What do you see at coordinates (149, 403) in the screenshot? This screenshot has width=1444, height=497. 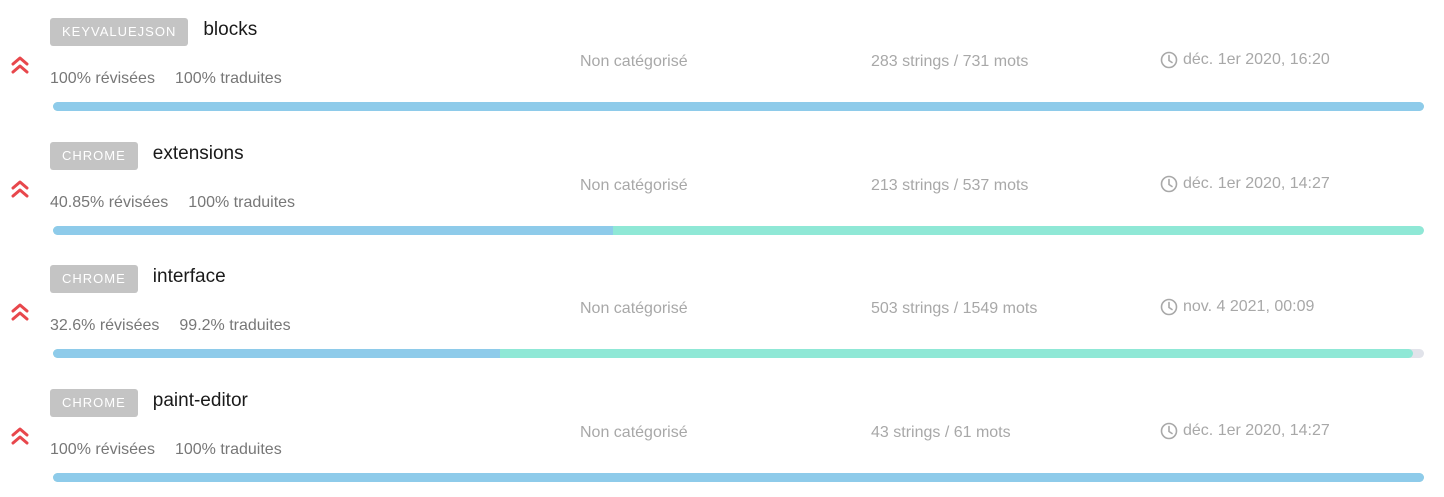 I see `resource-title: CHROME paint-editor` at bounding box center [149, 403].